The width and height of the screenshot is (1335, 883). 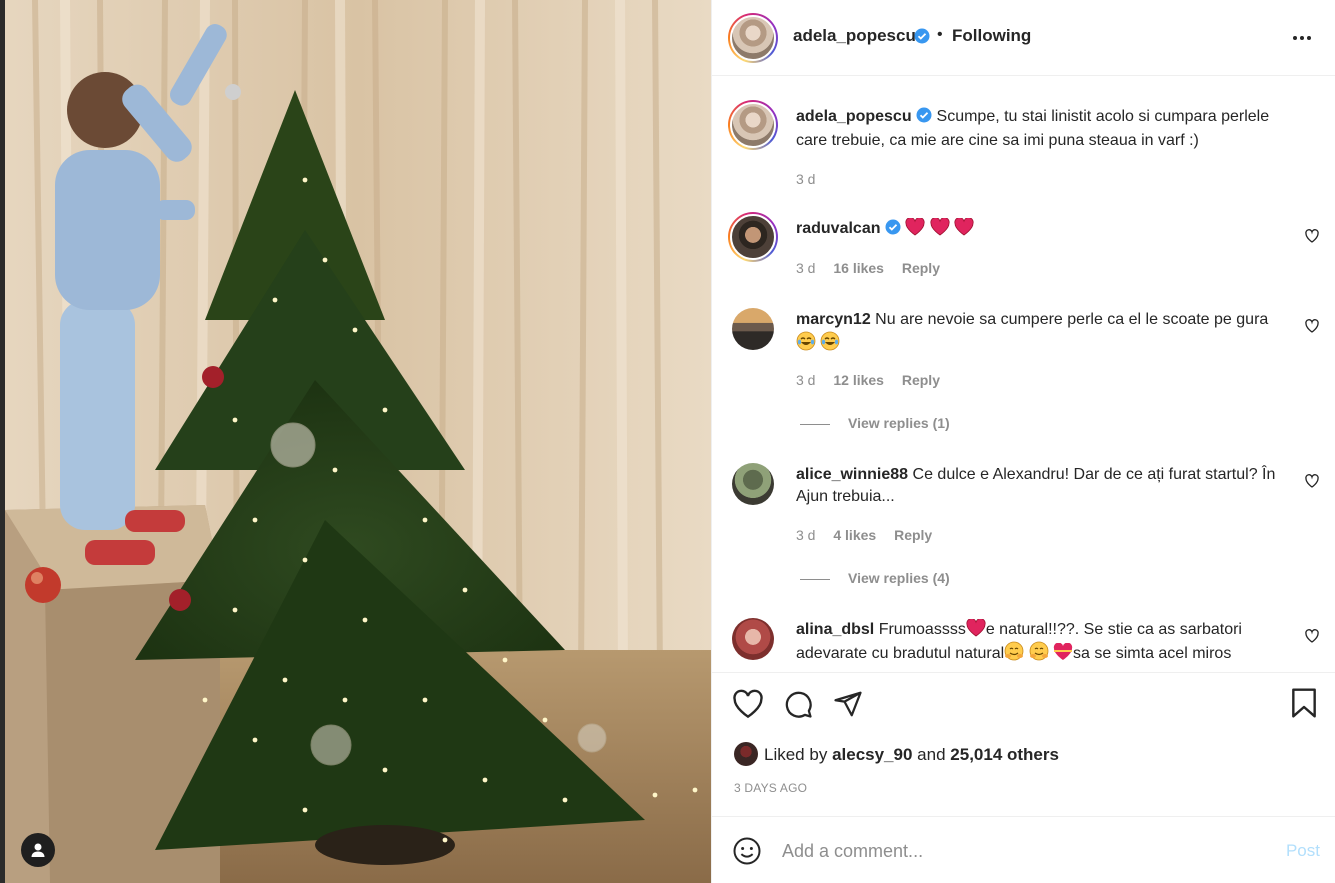 What do you see at coordinates (848, 706) in the screenshot?
I see `share-paper-plane-icon` at bounding box center [848, 706].